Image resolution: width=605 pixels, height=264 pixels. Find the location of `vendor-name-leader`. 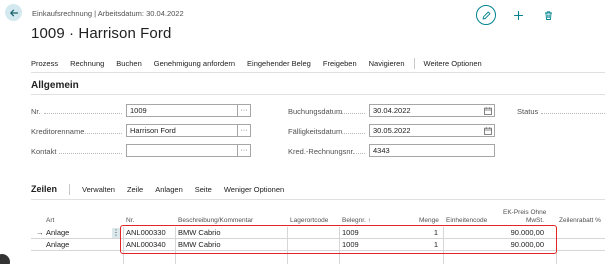

vendor-name-leader is located at coordinates (102, 133).